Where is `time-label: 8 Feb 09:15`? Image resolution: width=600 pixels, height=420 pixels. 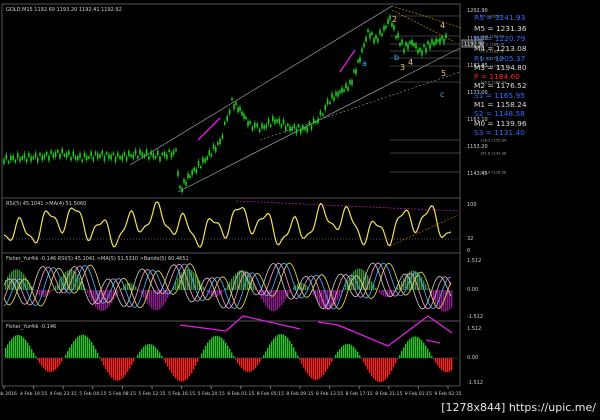
time-label: 8 Feb 09:15 is located at coordinates (299, 394).